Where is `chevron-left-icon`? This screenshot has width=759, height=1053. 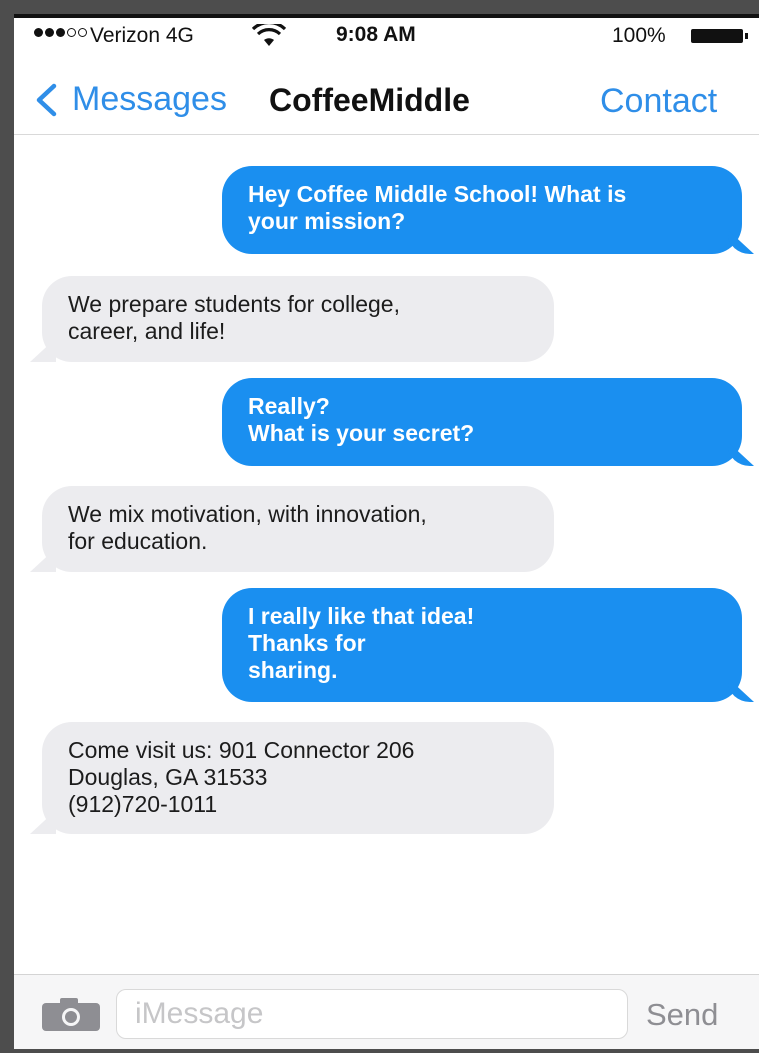 chevron-left-icon is located at coordinates (46, 99).